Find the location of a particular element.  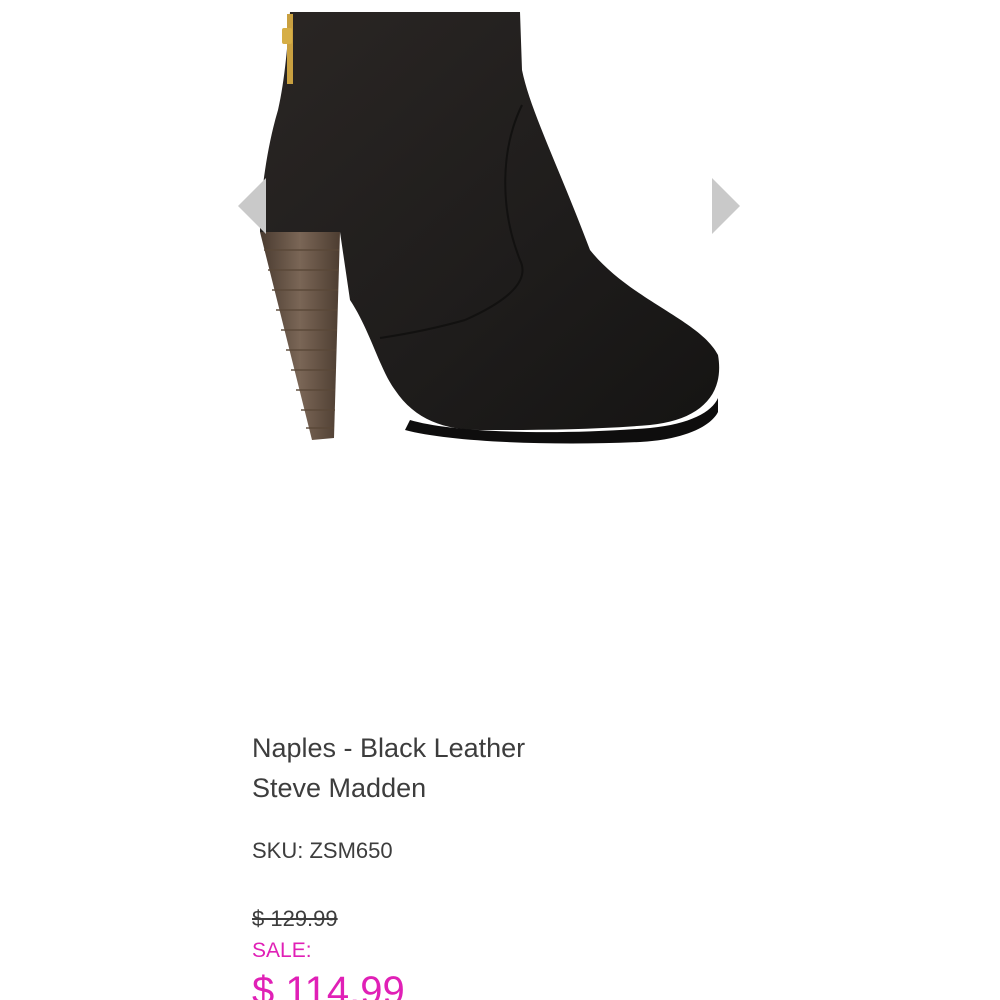

product-sku: SKU: ZSM650 is located at coordinates (322, 850).